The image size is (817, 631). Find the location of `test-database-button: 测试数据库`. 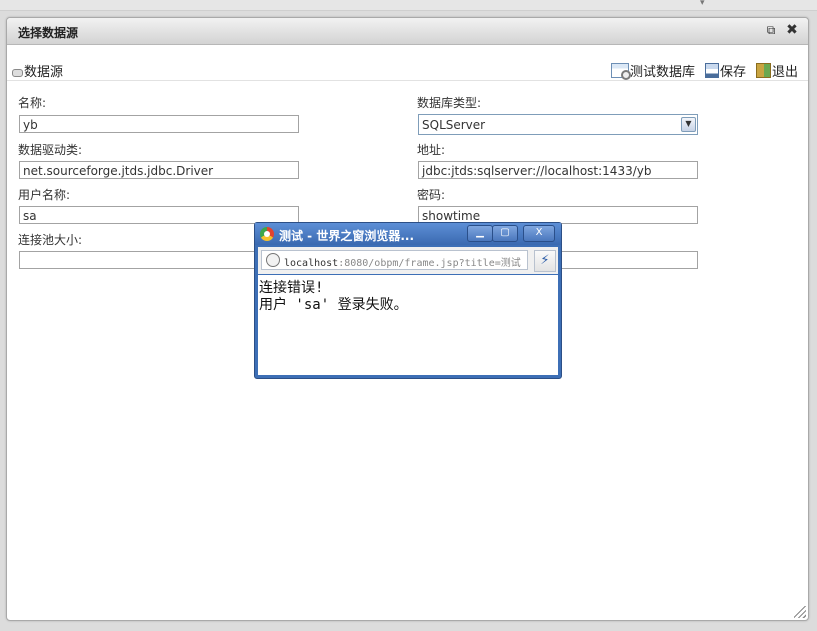

test-database-button: 测试数据库 is located at coordinates (653, 70).